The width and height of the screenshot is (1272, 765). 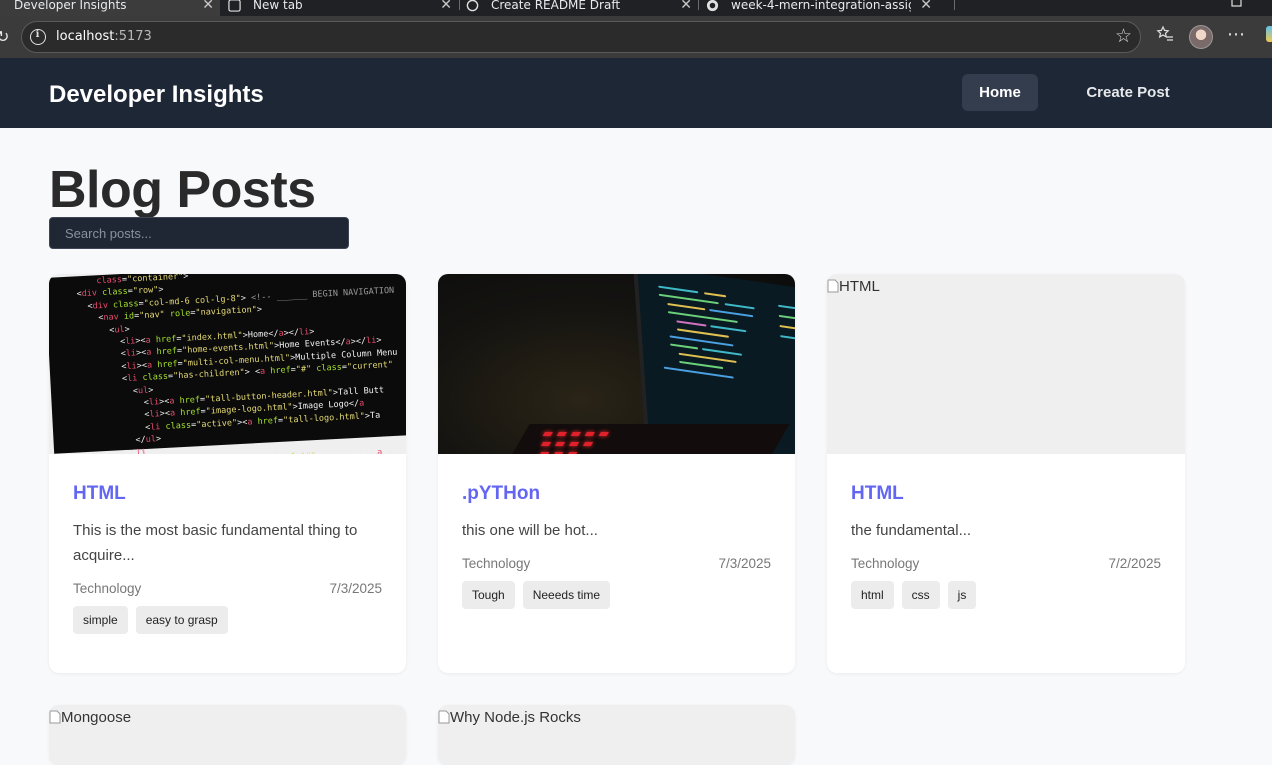 I want to click on tag-badge: css, so click(x=920, y=595).